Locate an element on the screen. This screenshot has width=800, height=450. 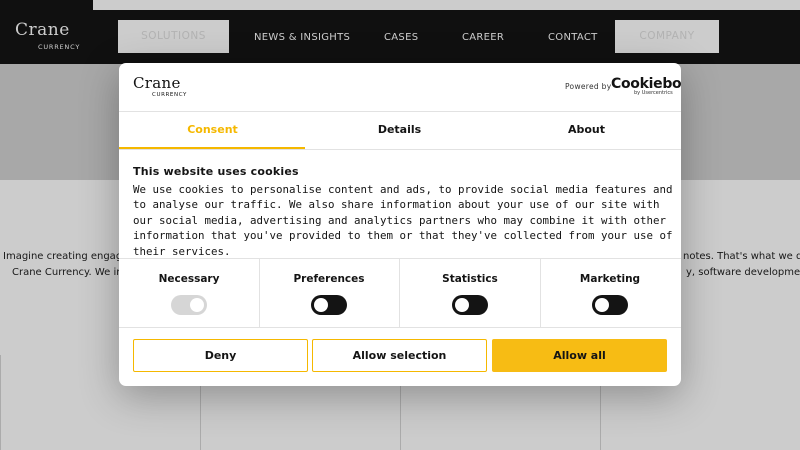
statistics-toggle is located at coordinates (470, 305).